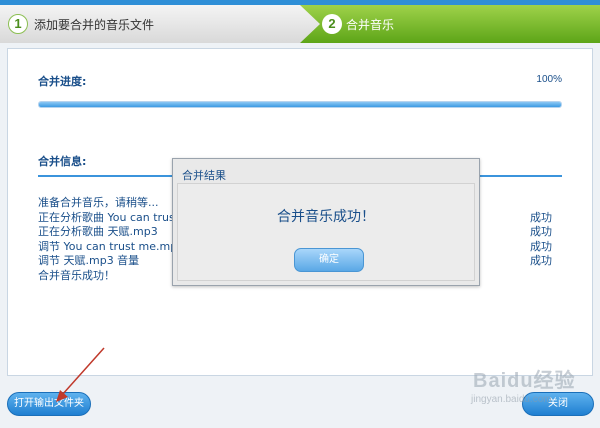 The height and width of the screenshot is (428, 600). What do you see at coordinates (549, 79) in the screenshot?
I see `progress-percent: 100%` at bounding box center [549, 79].